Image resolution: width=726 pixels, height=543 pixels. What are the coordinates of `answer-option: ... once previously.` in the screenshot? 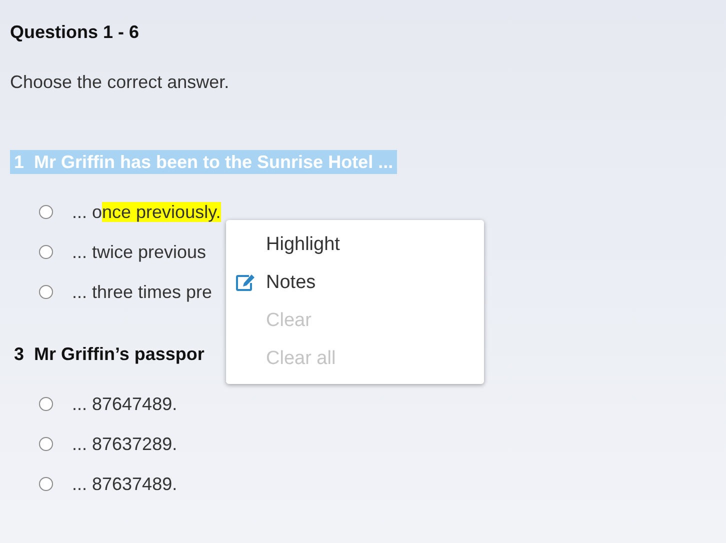 It's located at (146, 212).